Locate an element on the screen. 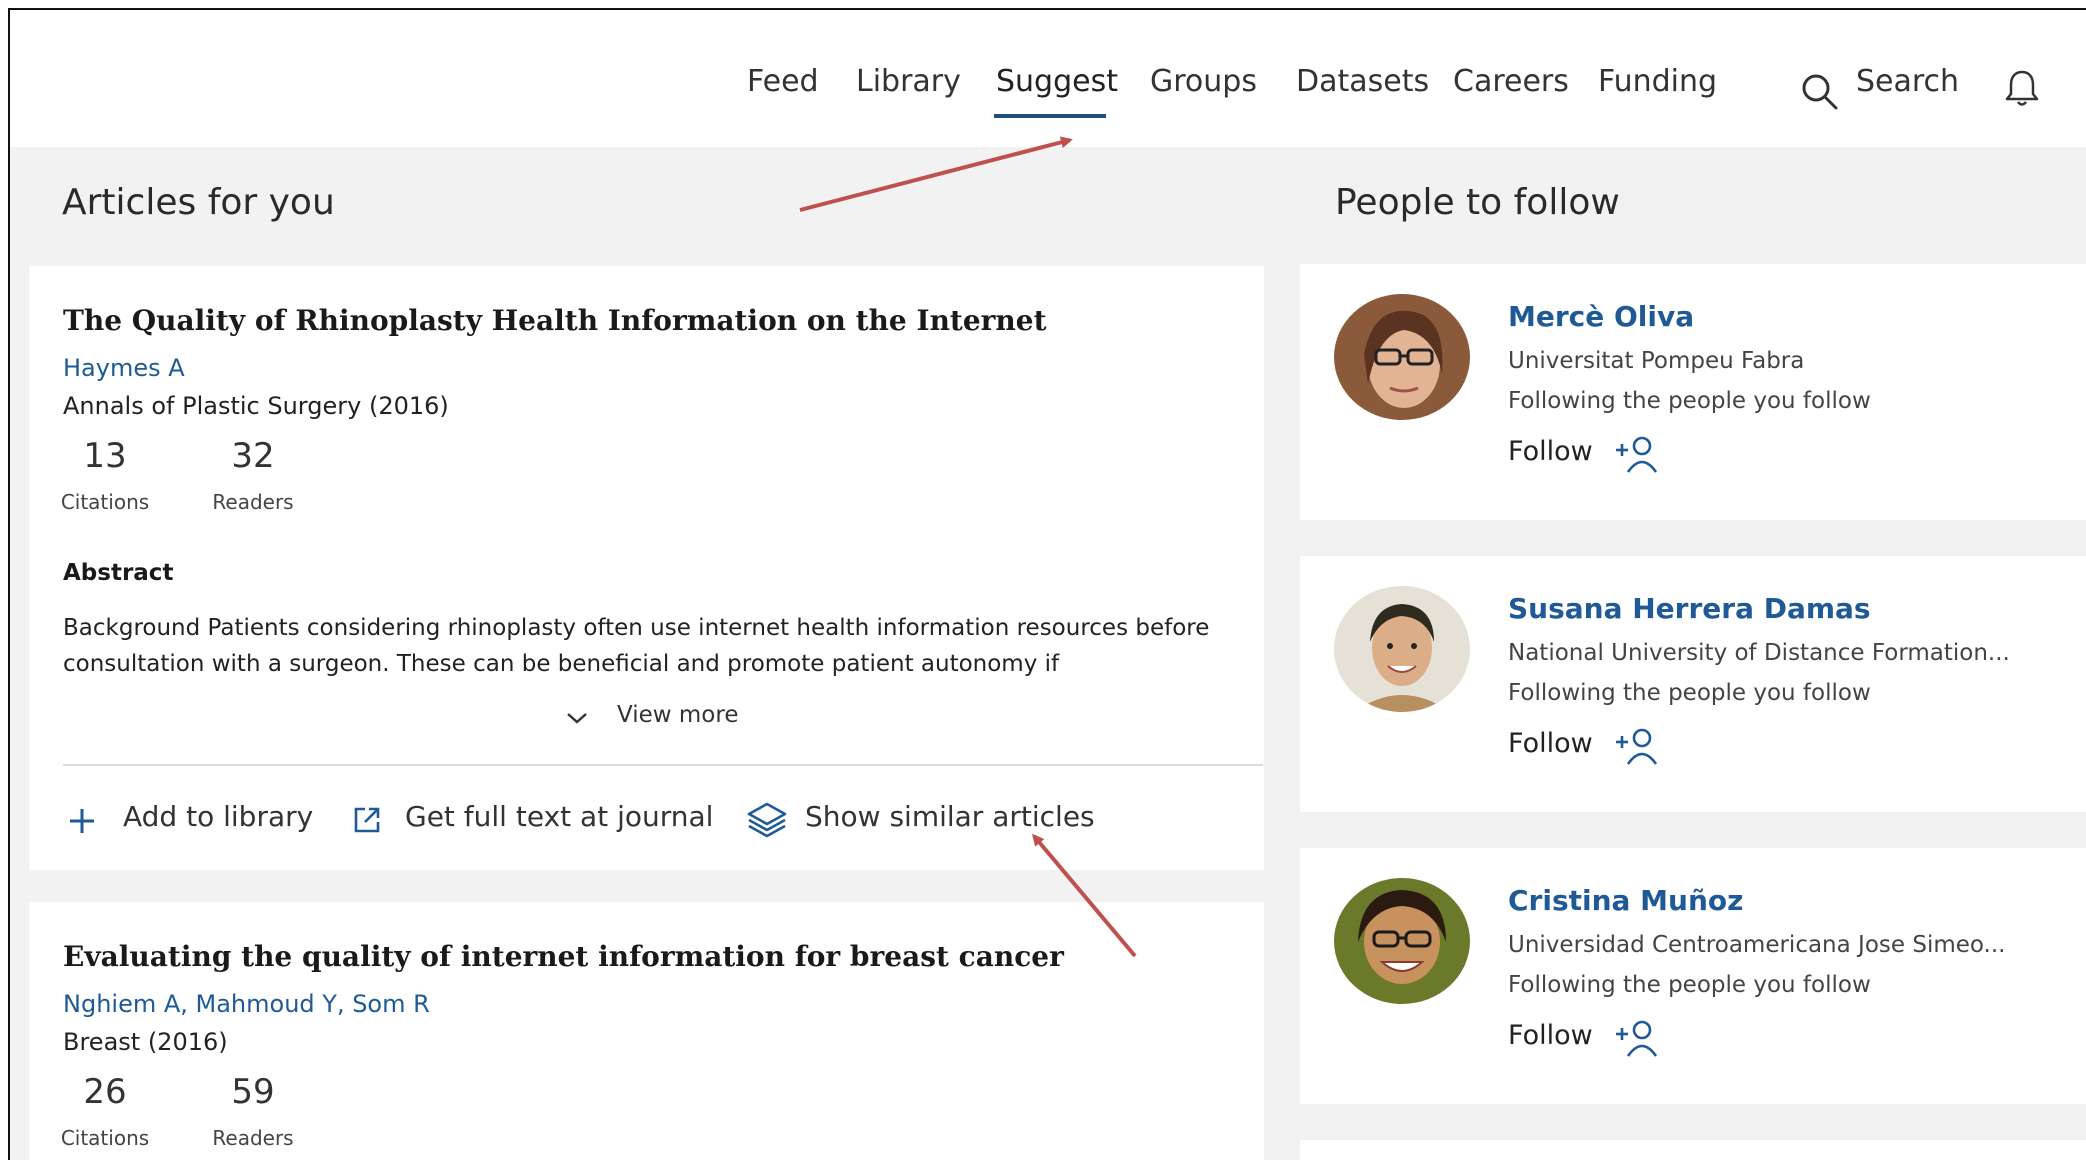  person-card is located at coordinates (1693, 1150).